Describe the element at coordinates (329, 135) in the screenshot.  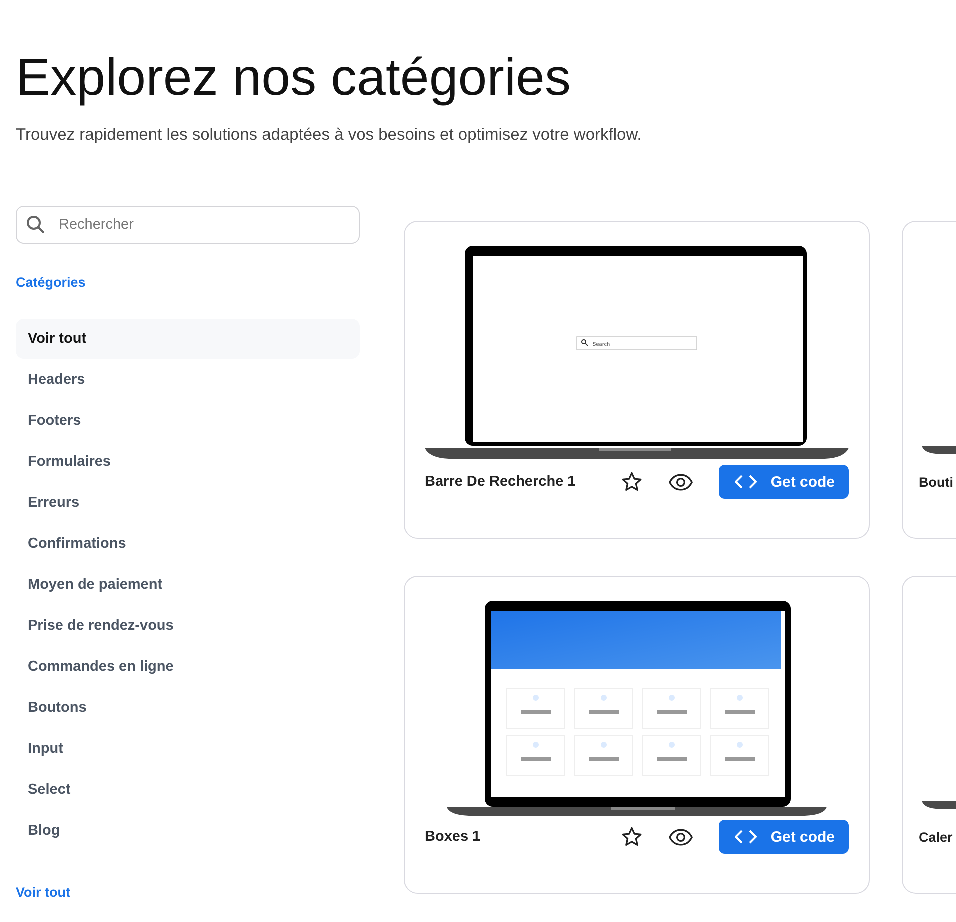
I see `page-subtitle: Trouvez rapidement les solutions adaptées à vos besoins et optimisez votre workflow.` at that location.